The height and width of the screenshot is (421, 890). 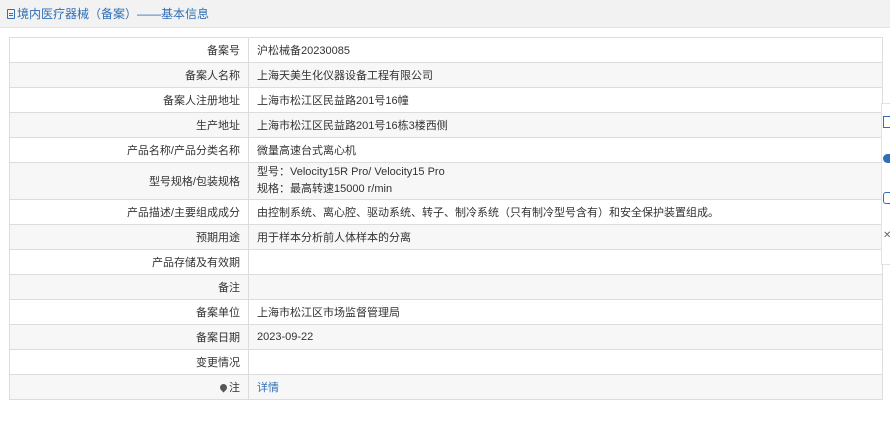 What do you see at coordinates (129, 312) in the screenshot?
I see `row-label: 备案单位` at bounding box center [129, 312].